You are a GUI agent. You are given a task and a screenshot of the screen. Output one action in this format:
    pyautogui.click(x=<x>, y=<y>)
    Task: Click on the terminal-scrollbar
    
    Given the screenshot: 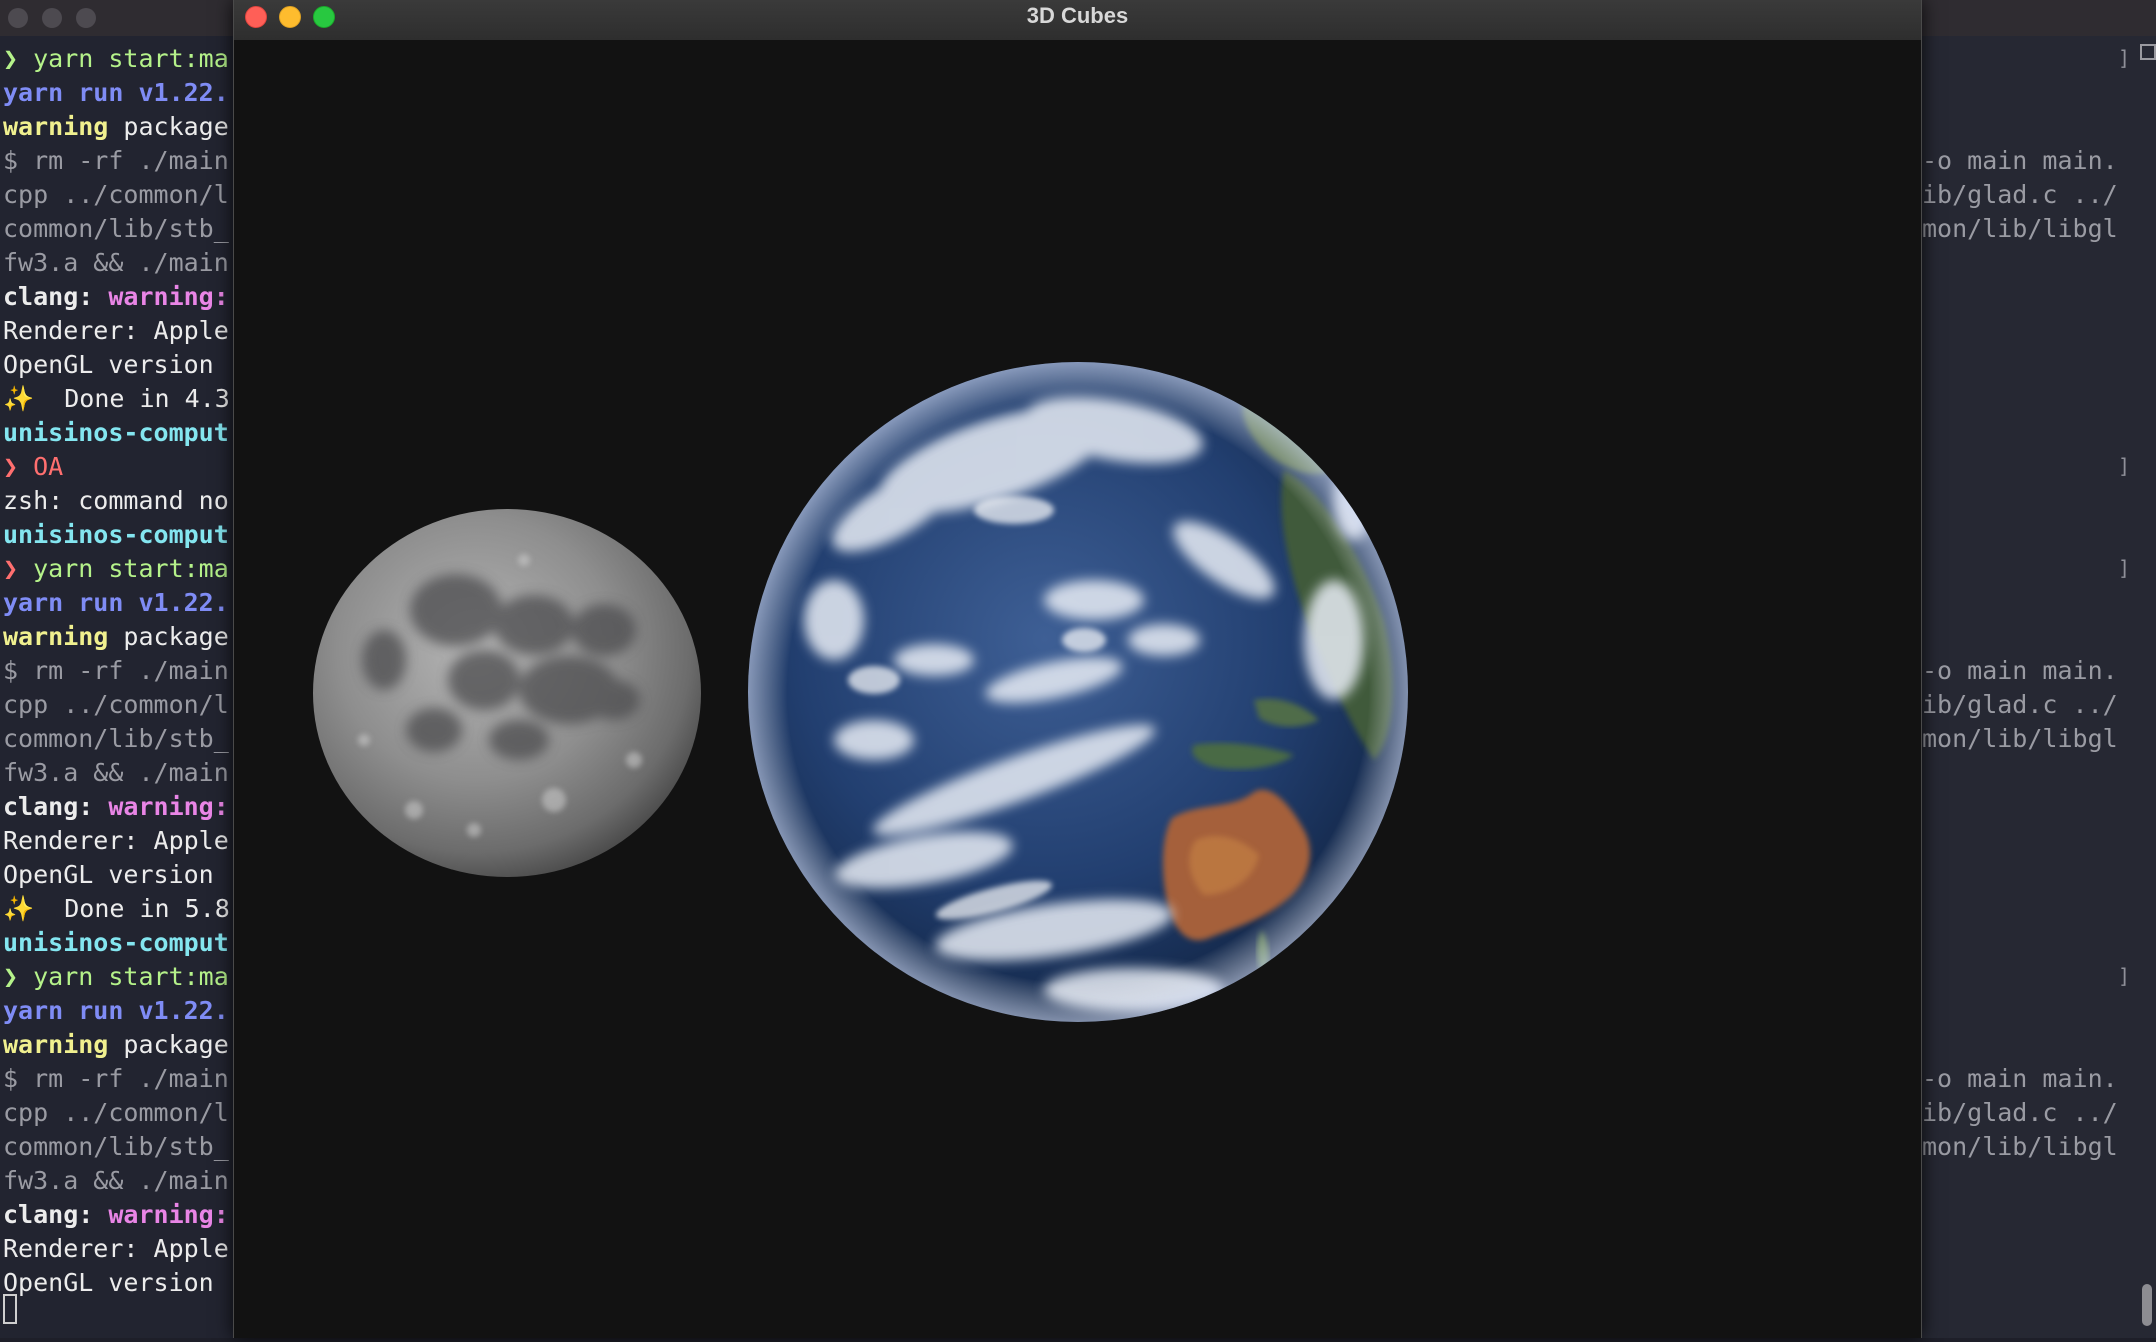 What is the action you would take?
    pyautogui.click(x=2147, y=685)
    